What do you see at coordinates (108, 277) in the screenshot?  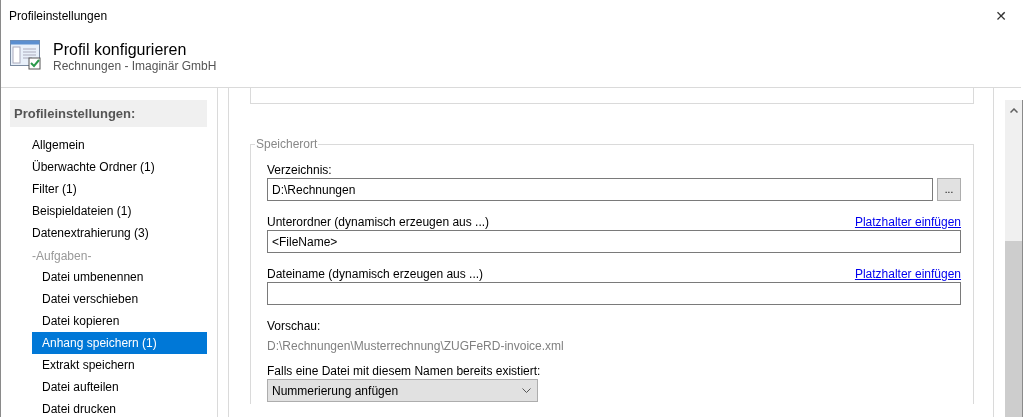 I see `sidebar-item: Datei umbenennen` at bounding box center [108, 277].